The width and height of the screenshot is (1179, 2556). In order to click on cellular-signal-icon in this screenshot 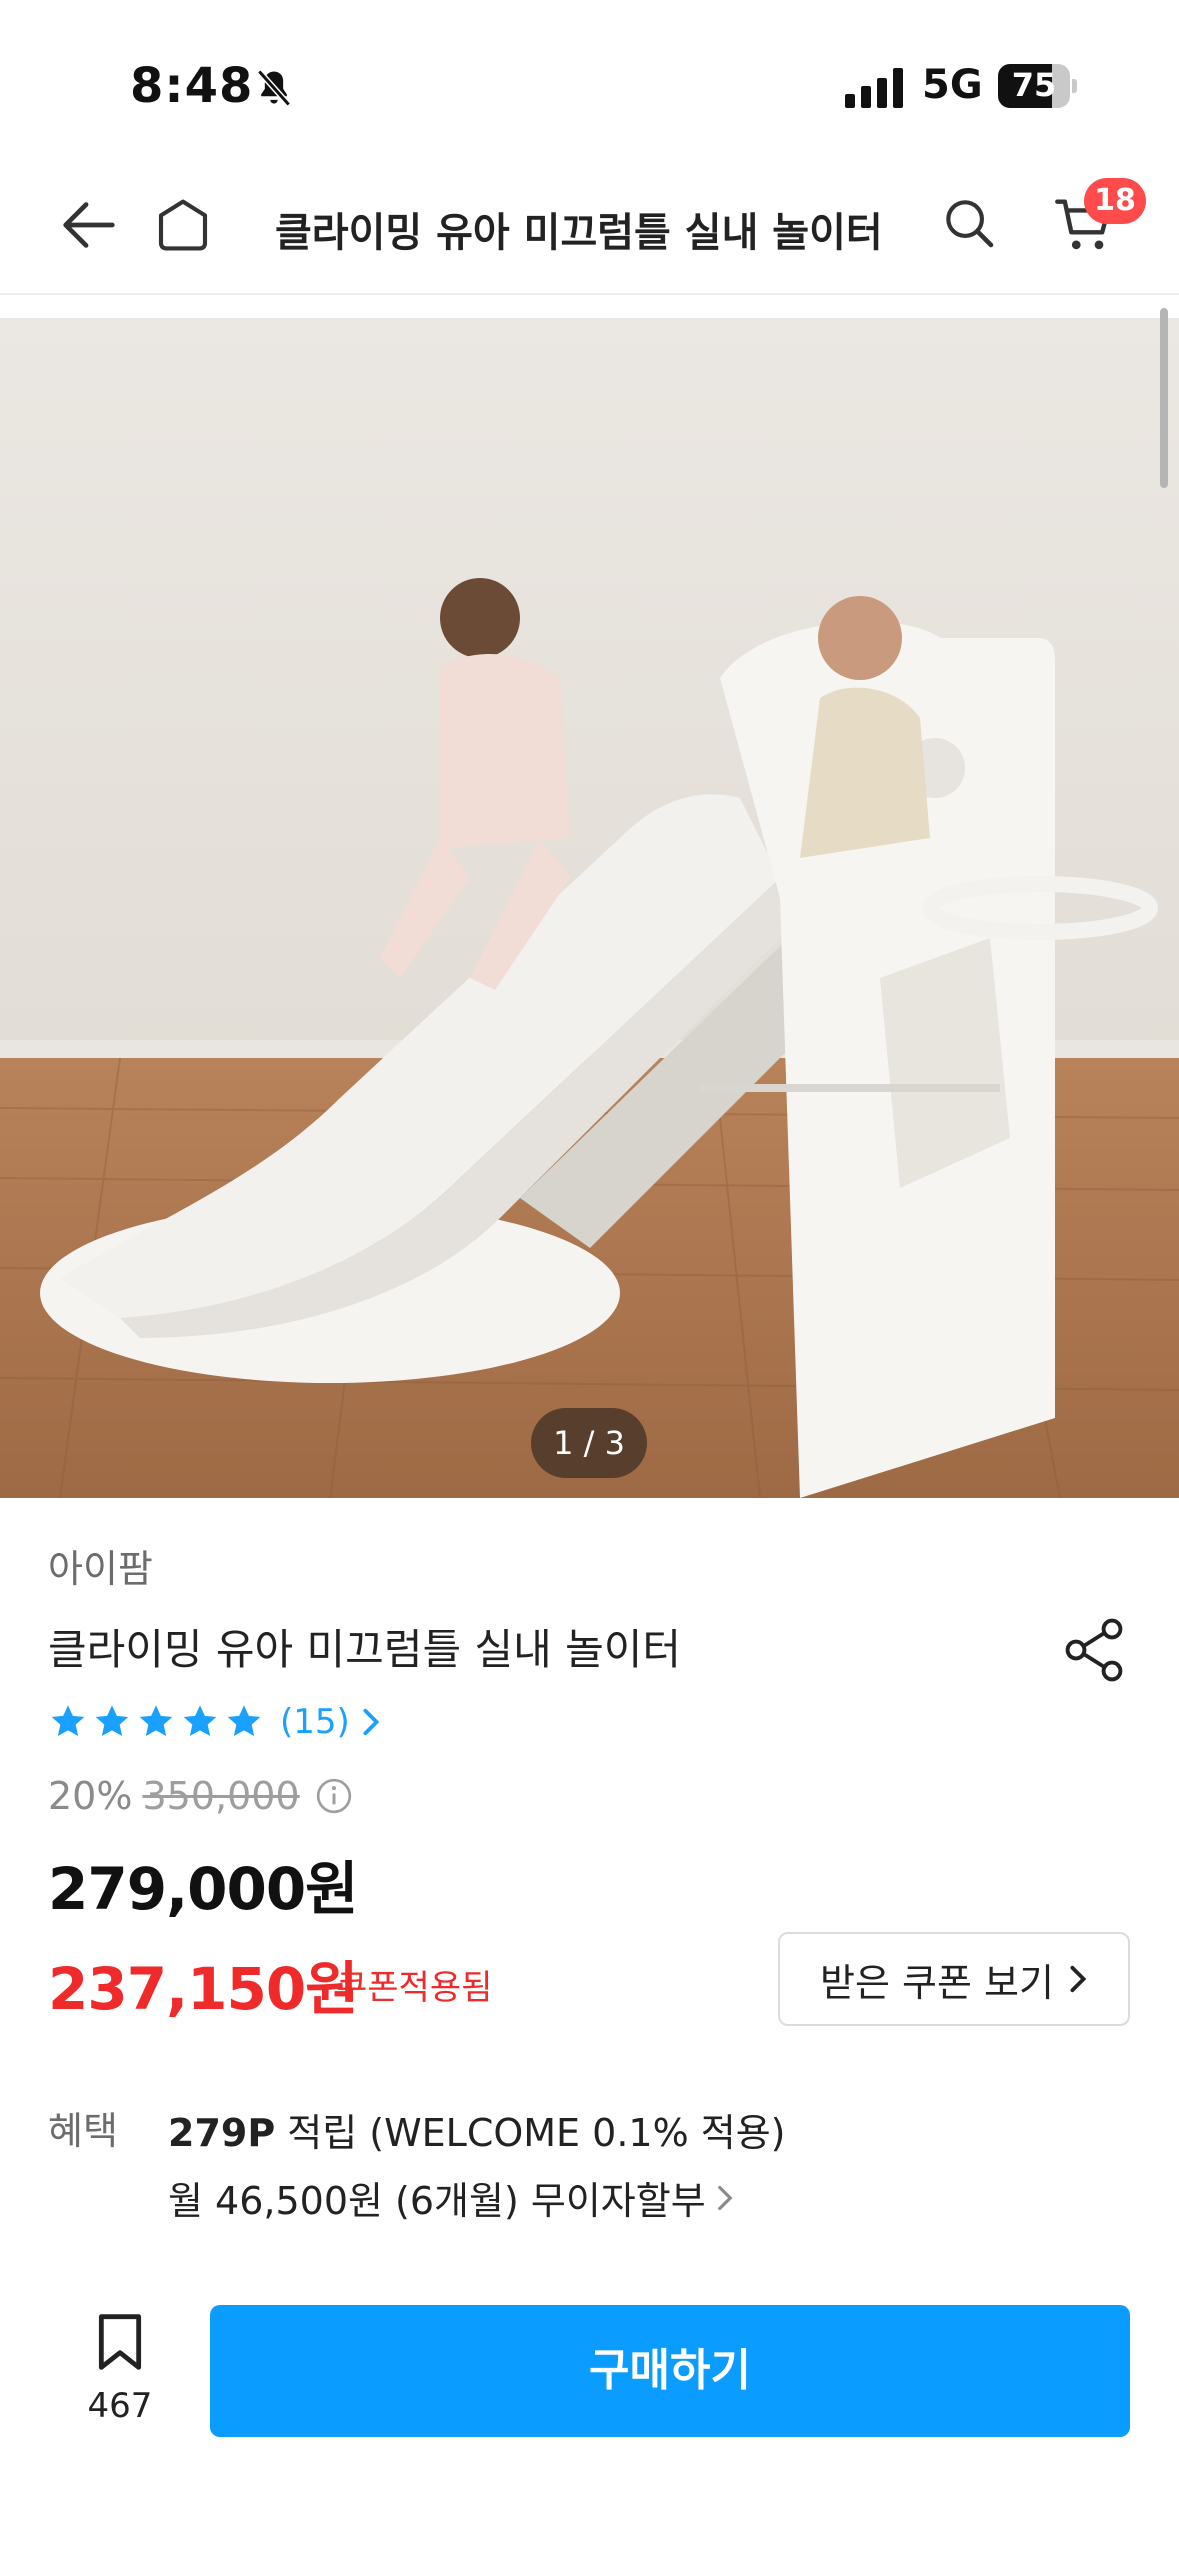, I will do `click(874, 88)`.